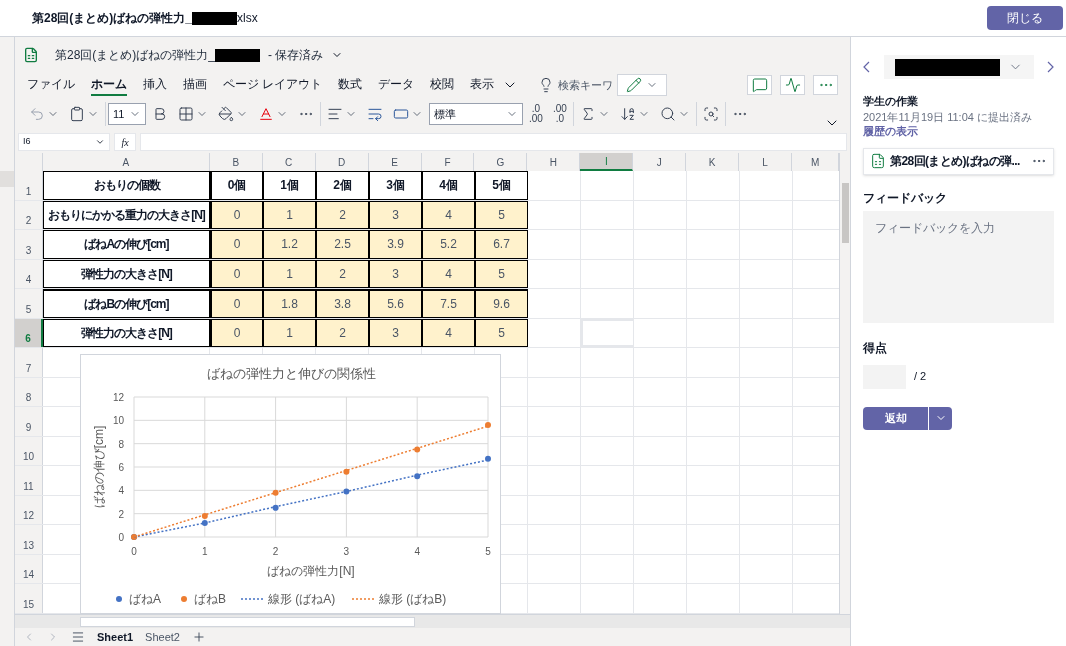 This screenshot has height=646, width=1066. What do you see at coordinates (289, 303) in the screenshot?
I see `table-cell: 1.8` at bounding box center [289, 303].